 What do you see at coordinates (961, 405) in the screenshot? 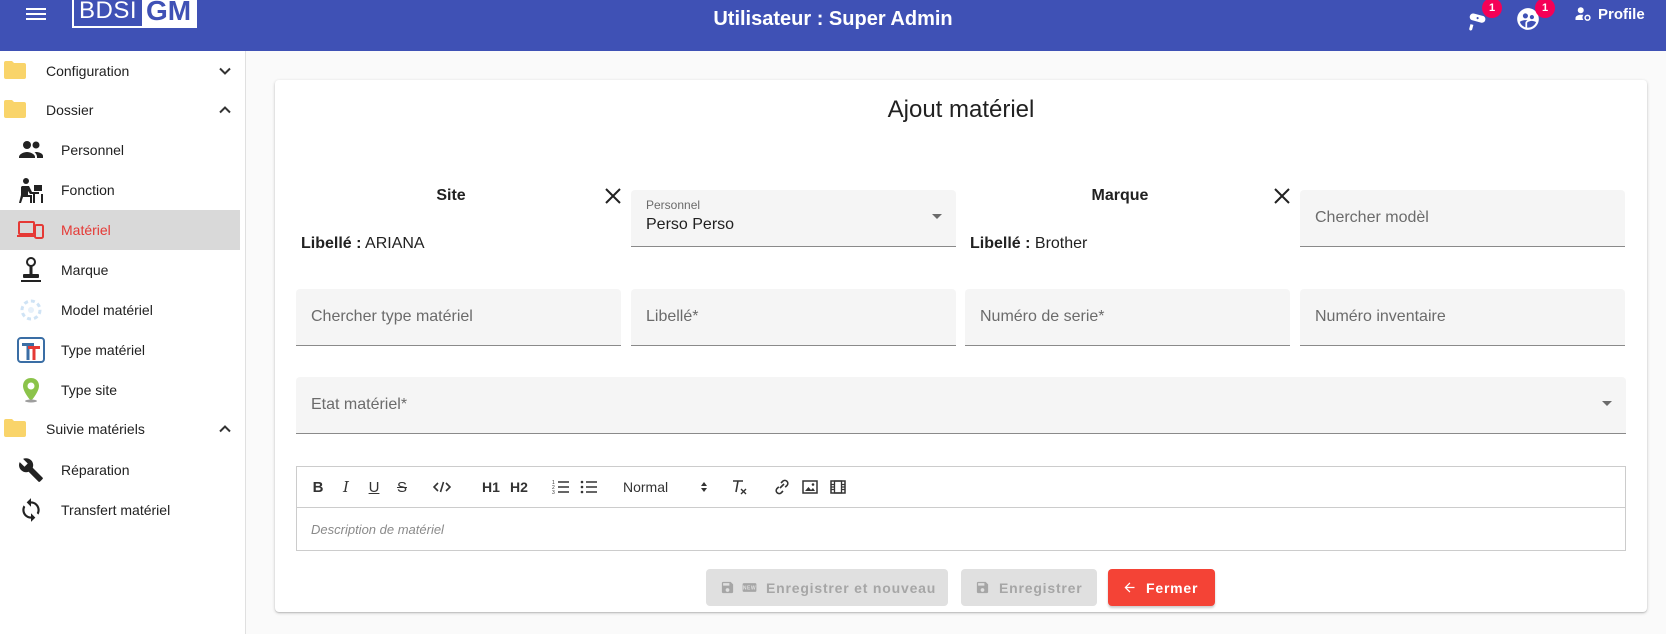
I see `etat-materiel-select: Etat matériel*` at bounding box center [961, 405].